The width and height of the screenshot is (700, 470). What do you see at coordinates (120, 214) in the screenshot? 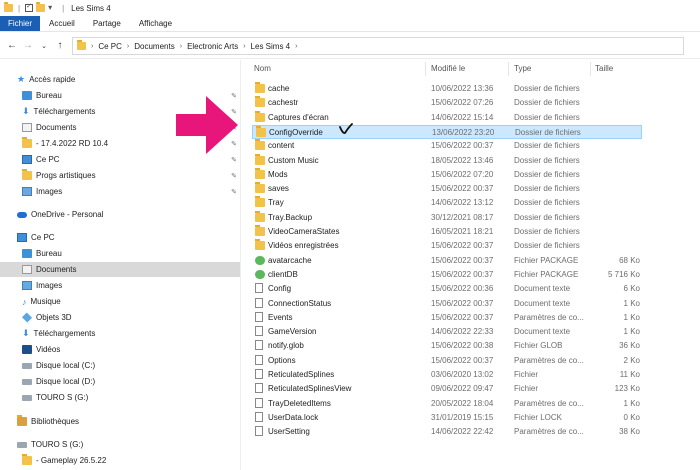
I see `sidebar-item-onedrive: OneDrive - Personal` at bounding box center [120, 214].